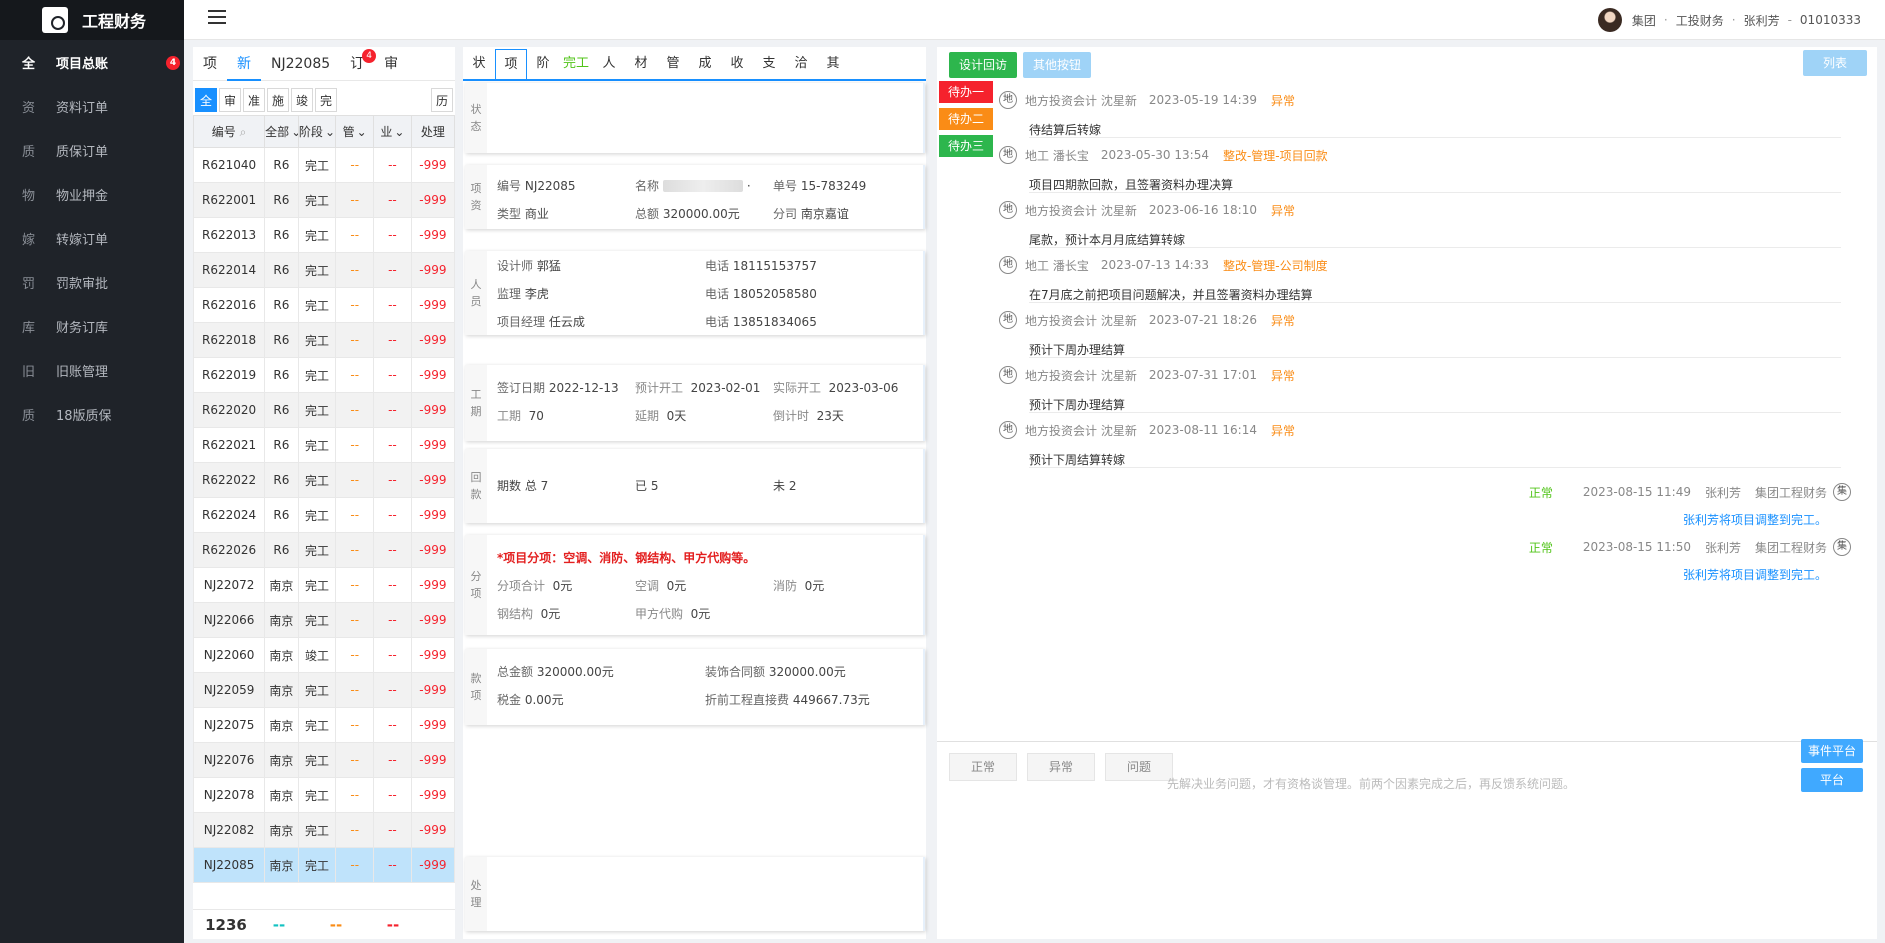 The image size is (1885, 943). I want to click on sidebar-item: 质 18版质保, so click(92, 414).